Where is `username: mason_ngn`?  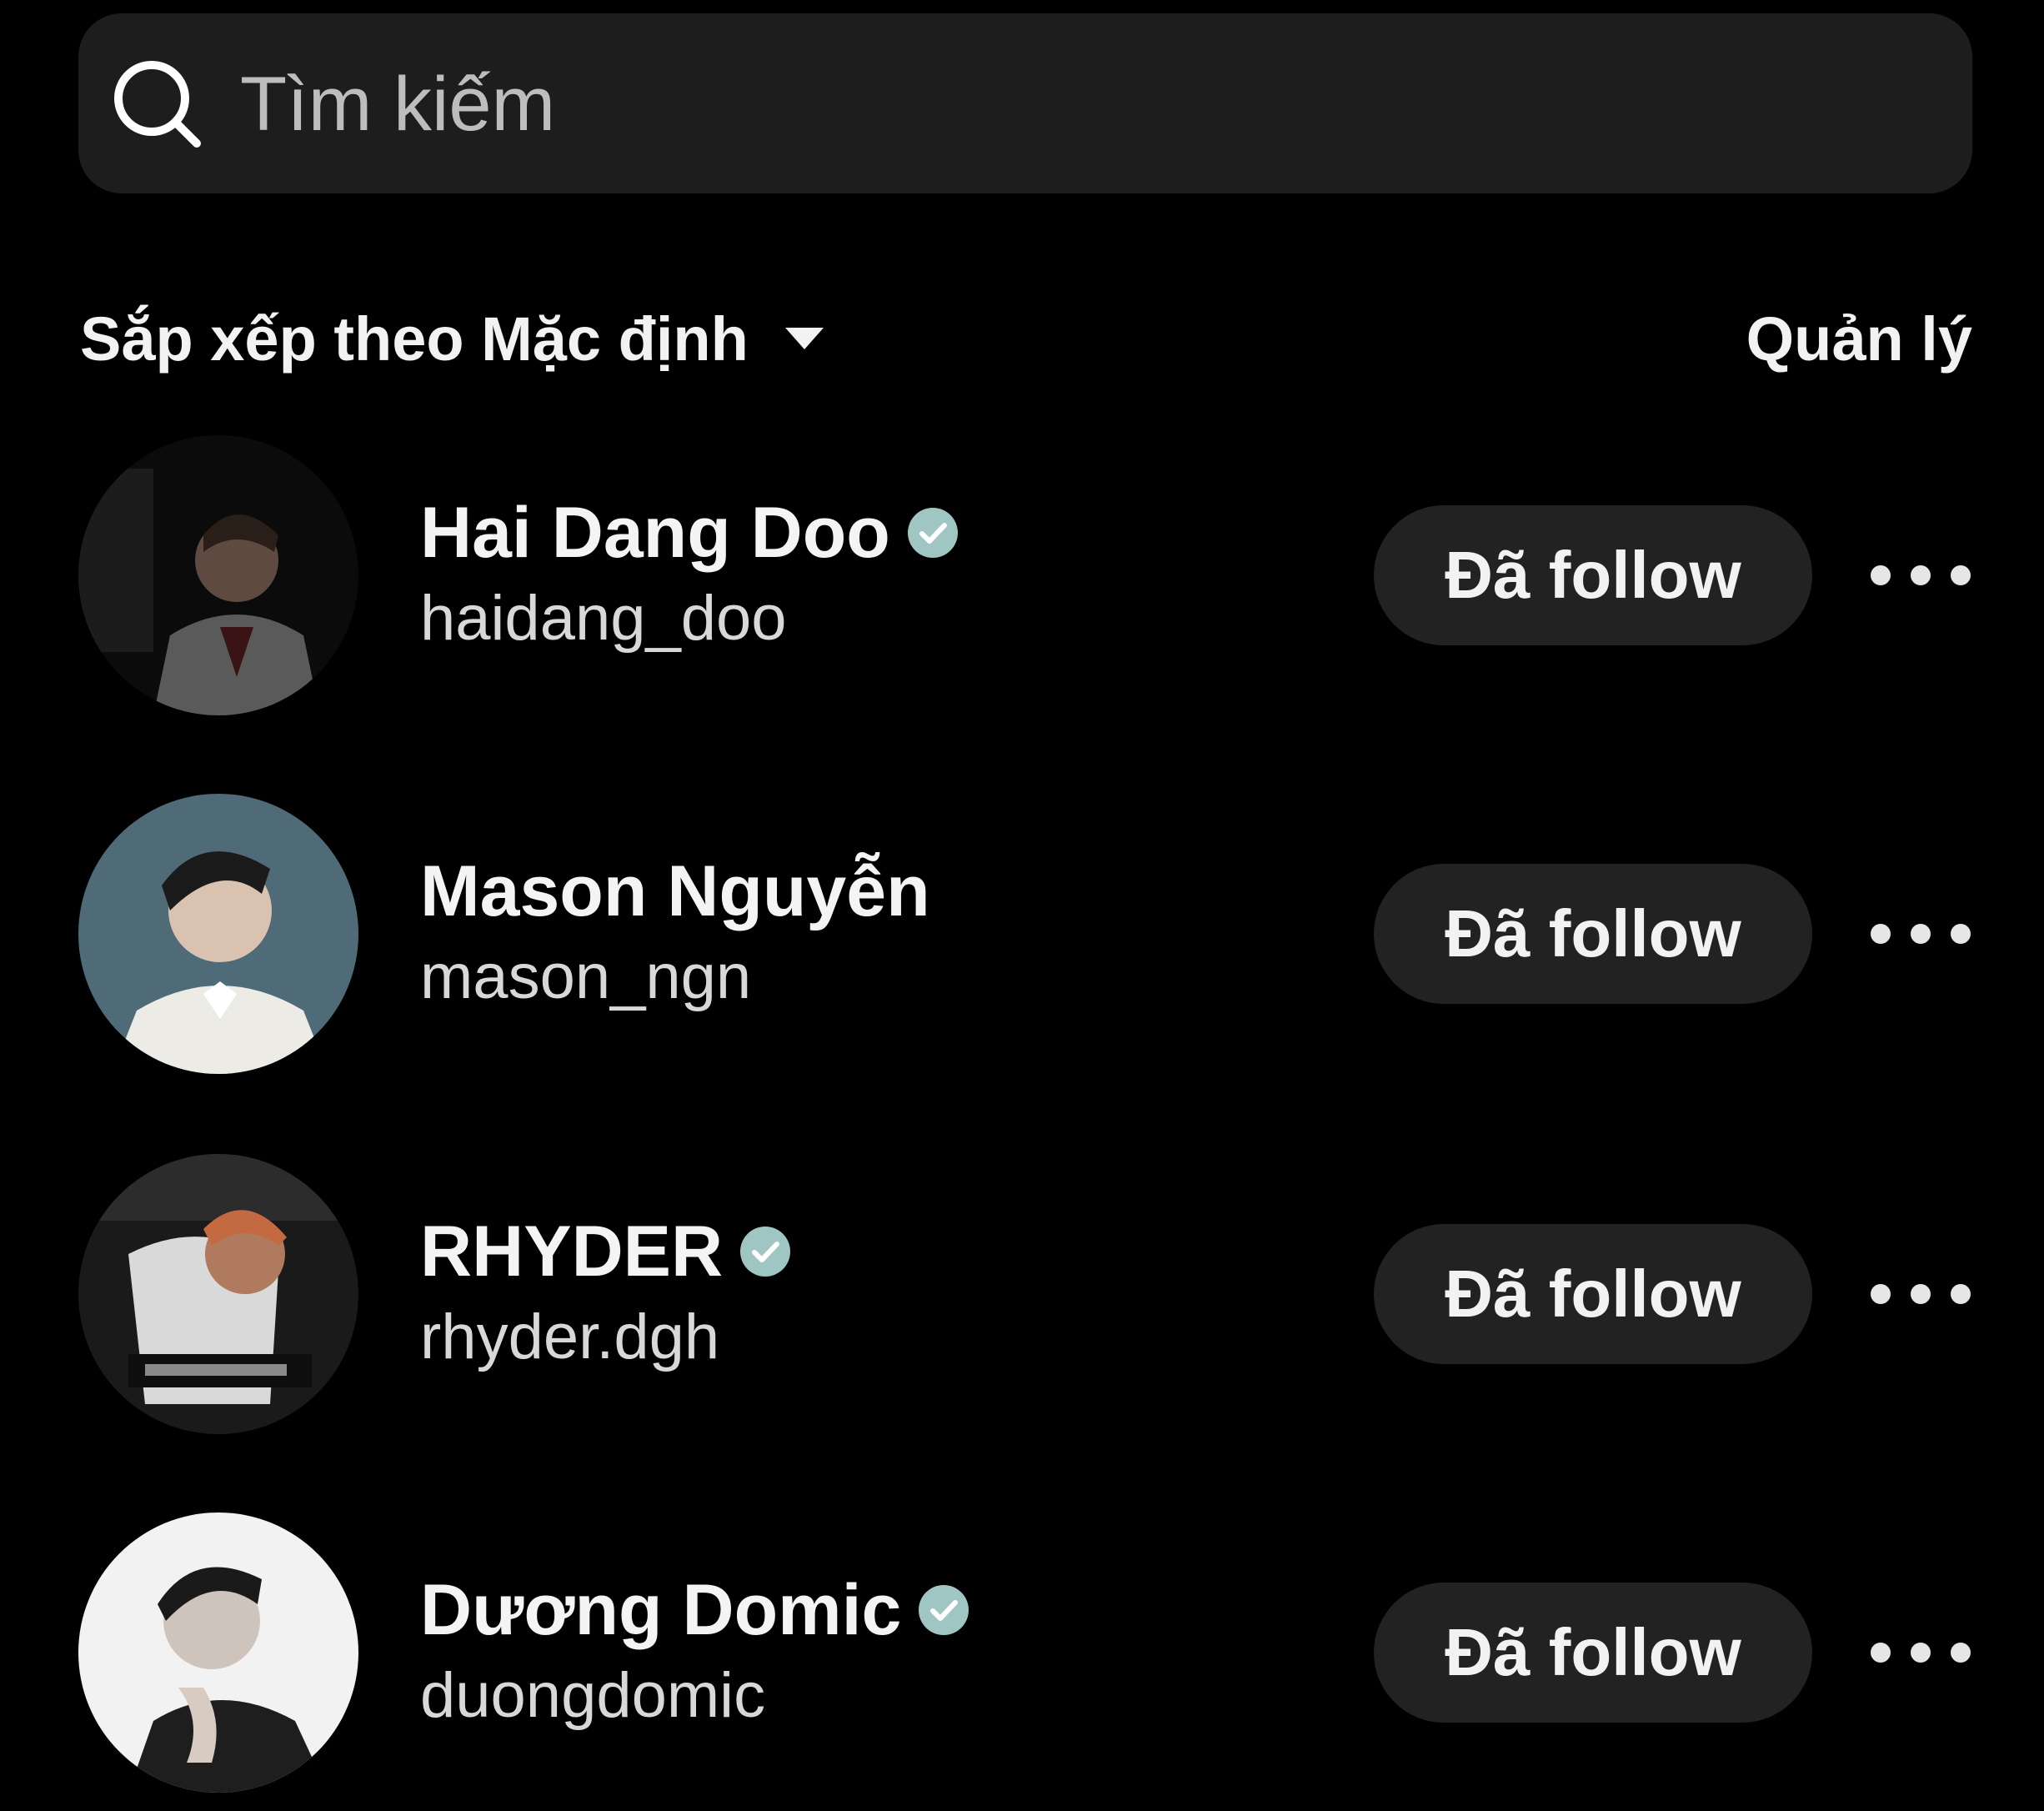 username: mason_ngn is located at coordinates (675, 977).